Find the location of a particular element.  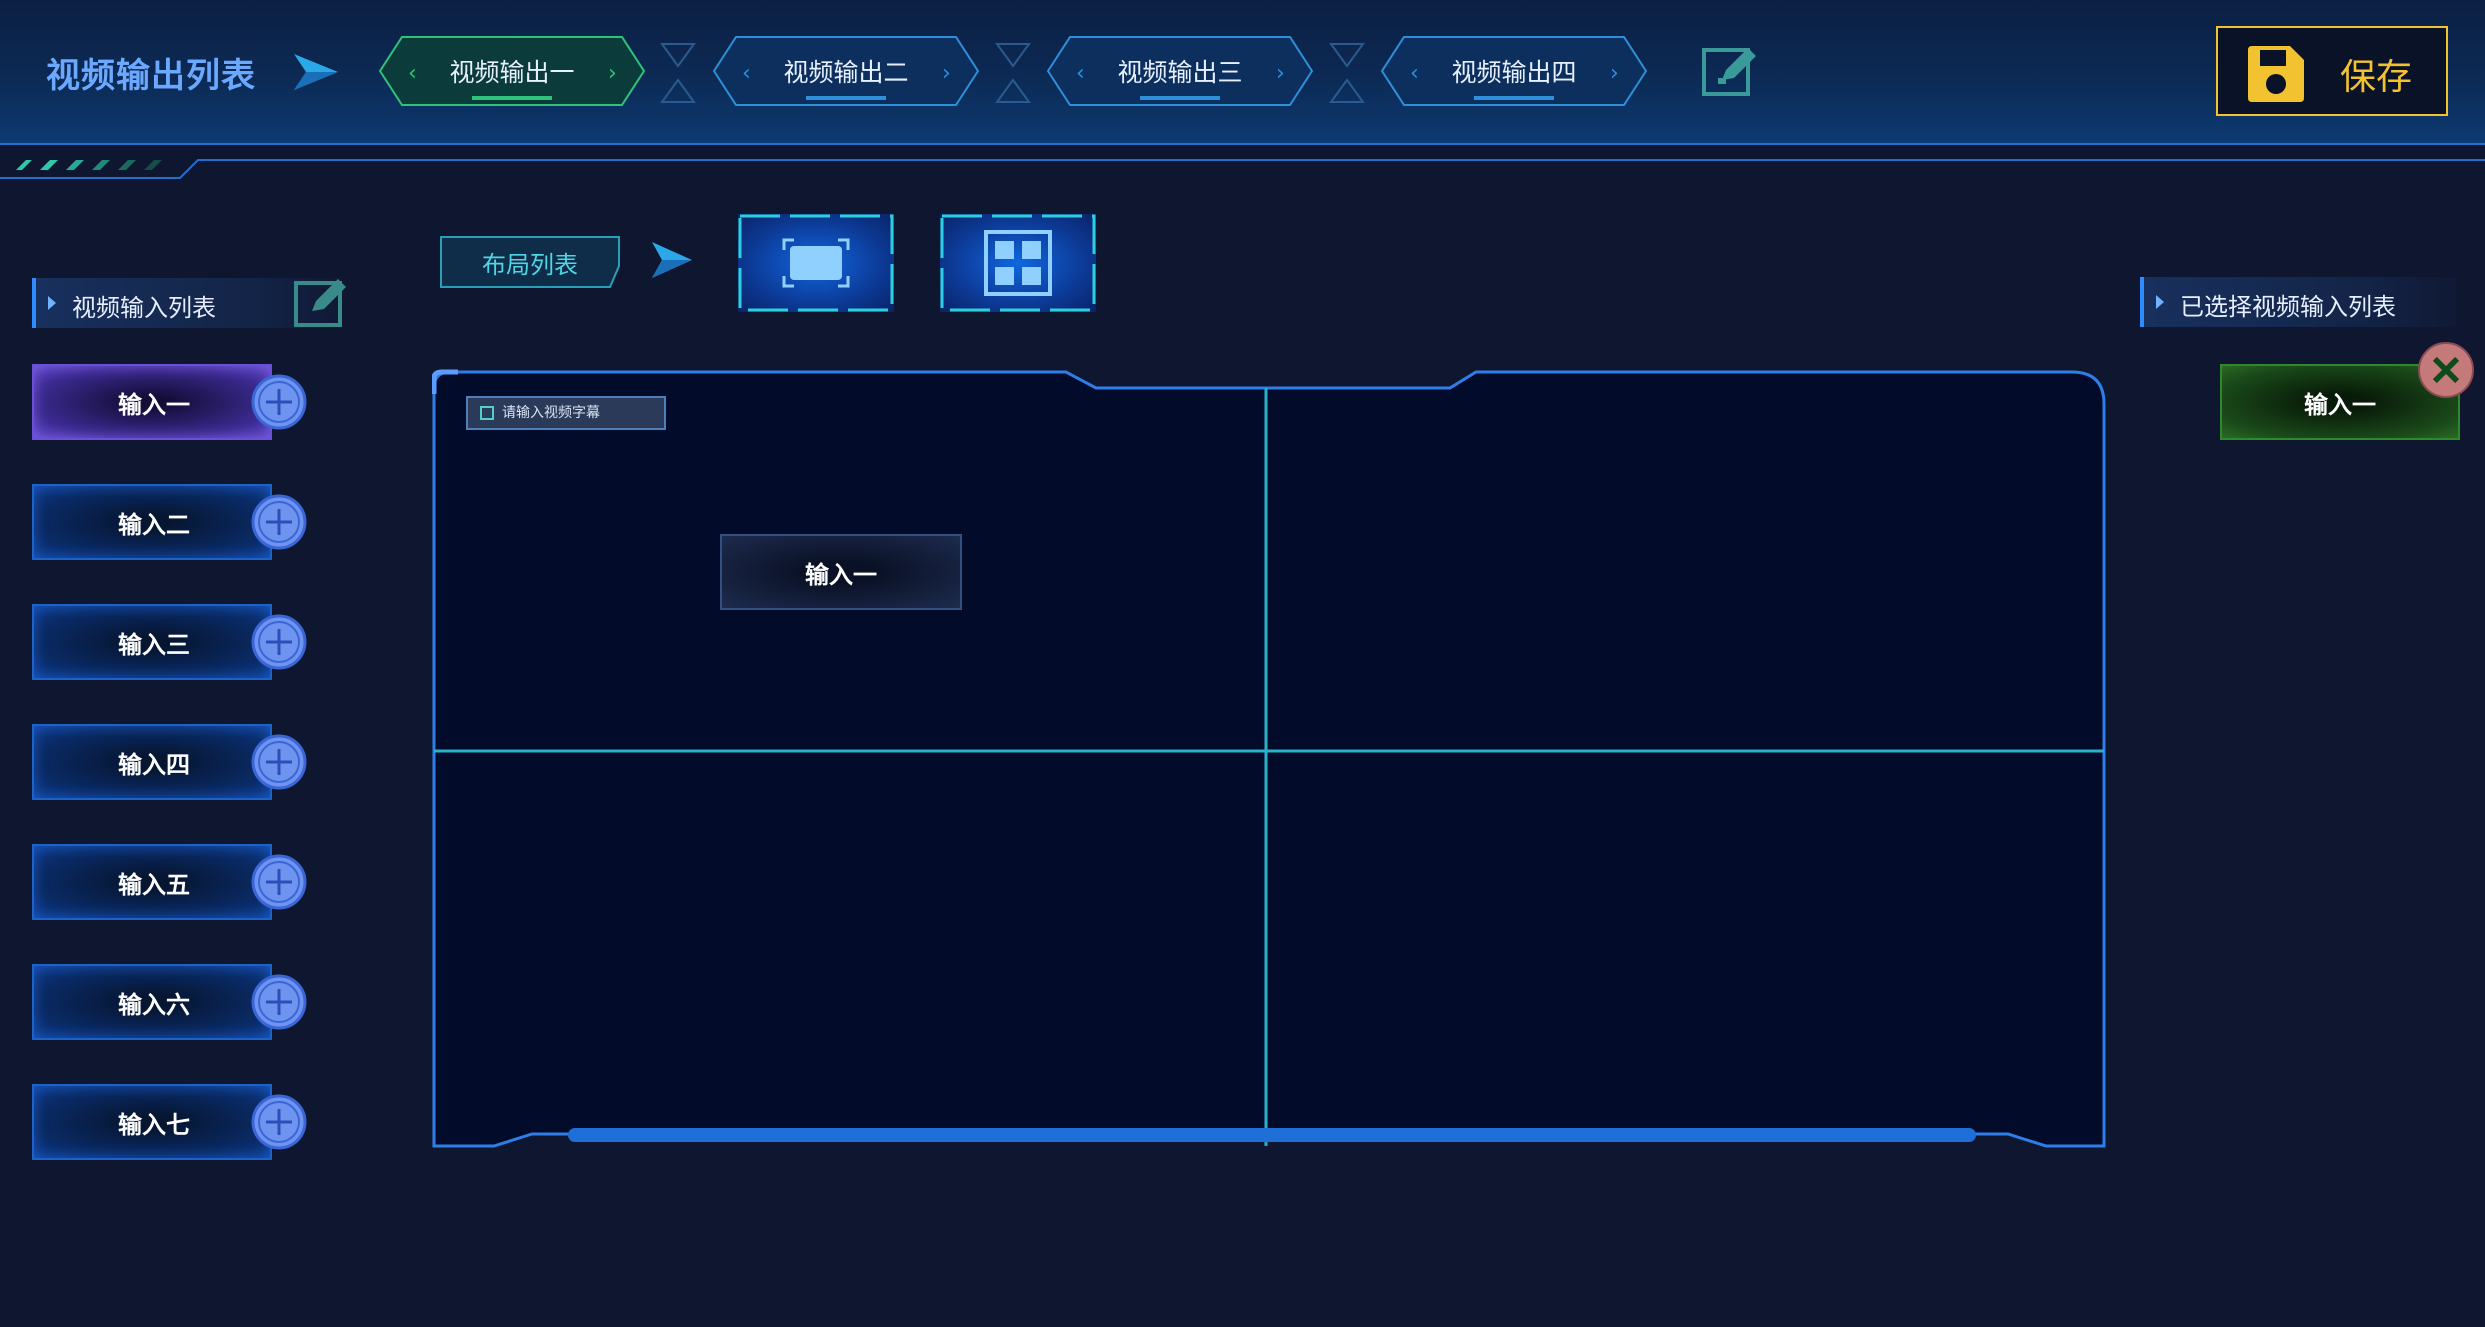

input-item-label: 输入一 is located at coordinates (154, 404).